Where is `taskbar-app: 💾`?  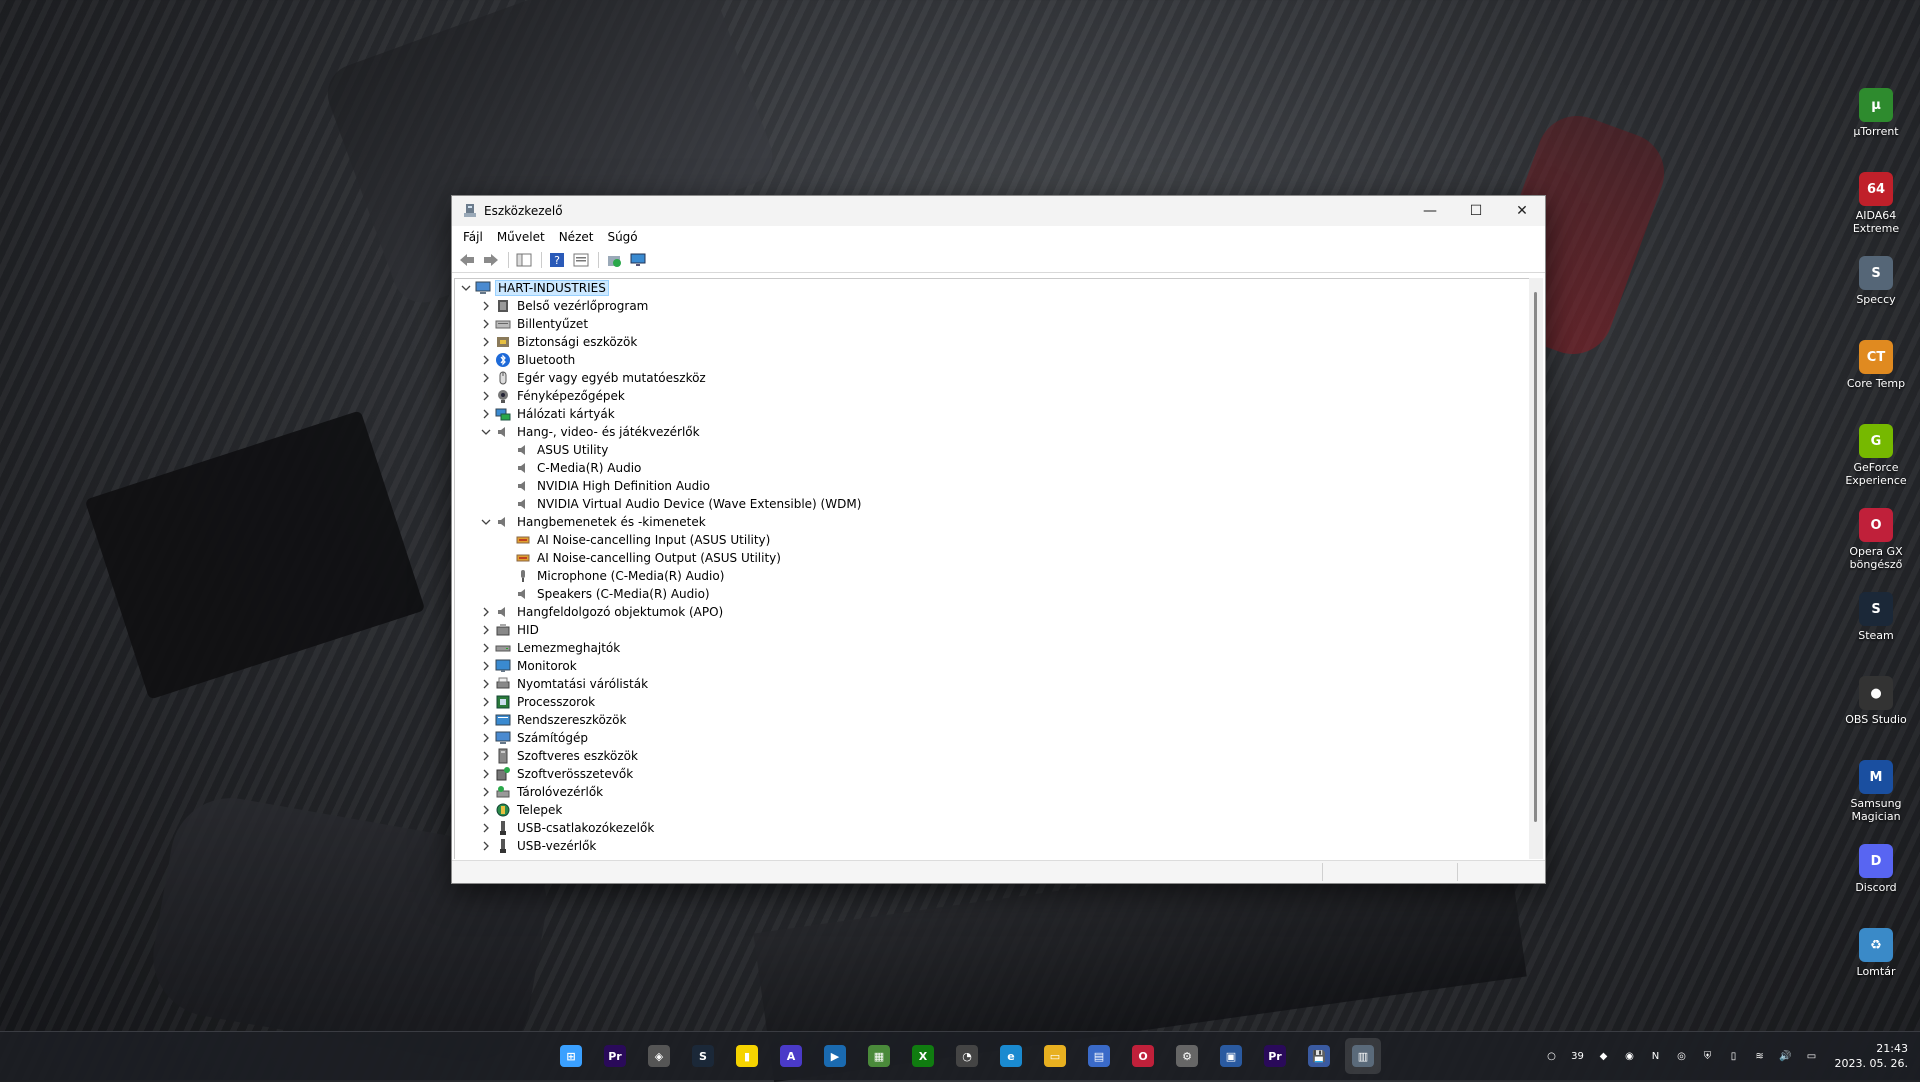
taskbar-app: 💾 is located at coordinates (1319, 1056).